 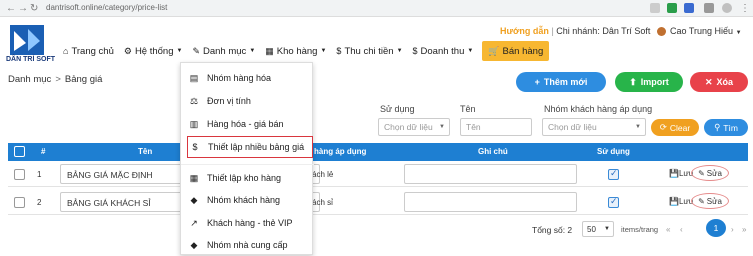 What do you see at coordinates (708, 81) in the screenshot?
I see `close-icon: ✕` at bounding box center [708, 81].